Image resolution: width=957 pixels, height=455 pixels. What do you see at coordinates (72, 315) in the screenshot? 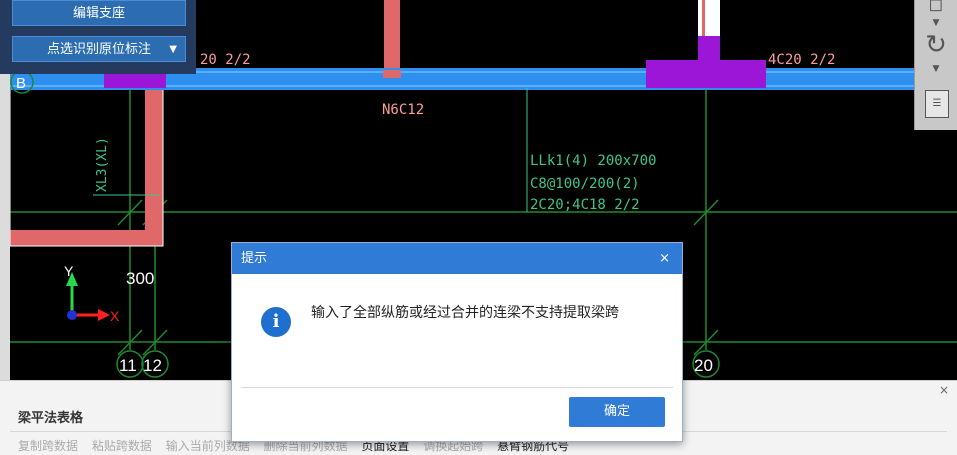
I see `origin-dot` at bounding box center [72, 315].